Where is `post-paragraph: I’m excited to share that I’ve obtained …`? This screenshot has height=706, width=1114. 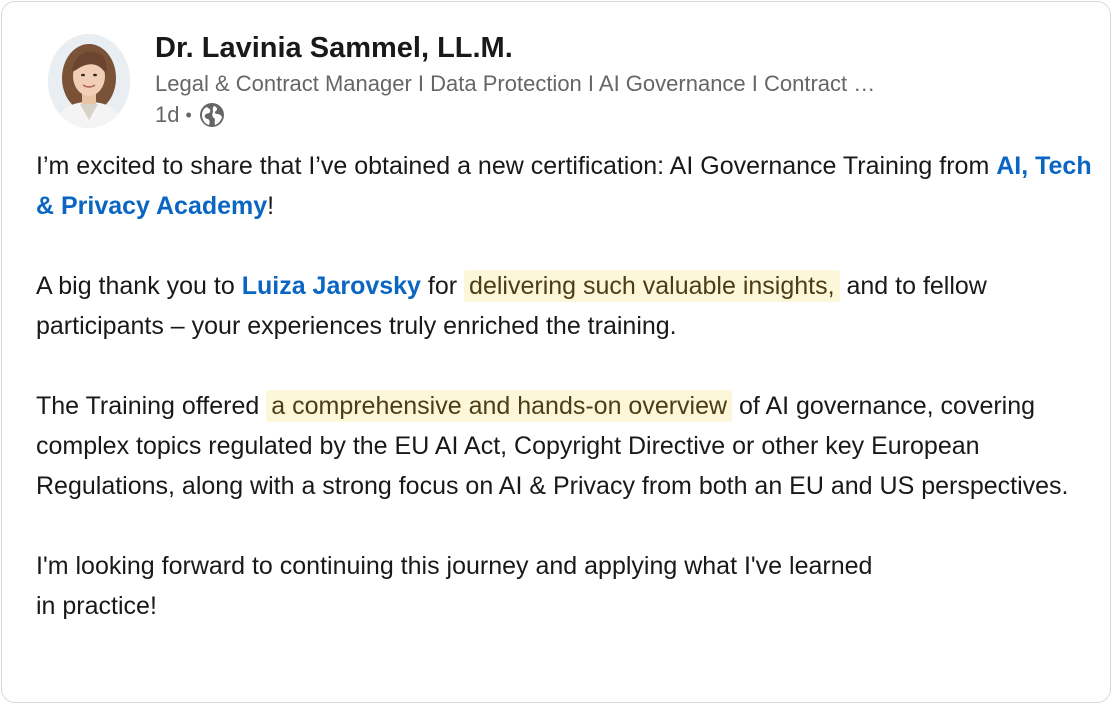
post-paragraph: I’m excited to share that I’ve obtained … is located at coordinates (564, 186).